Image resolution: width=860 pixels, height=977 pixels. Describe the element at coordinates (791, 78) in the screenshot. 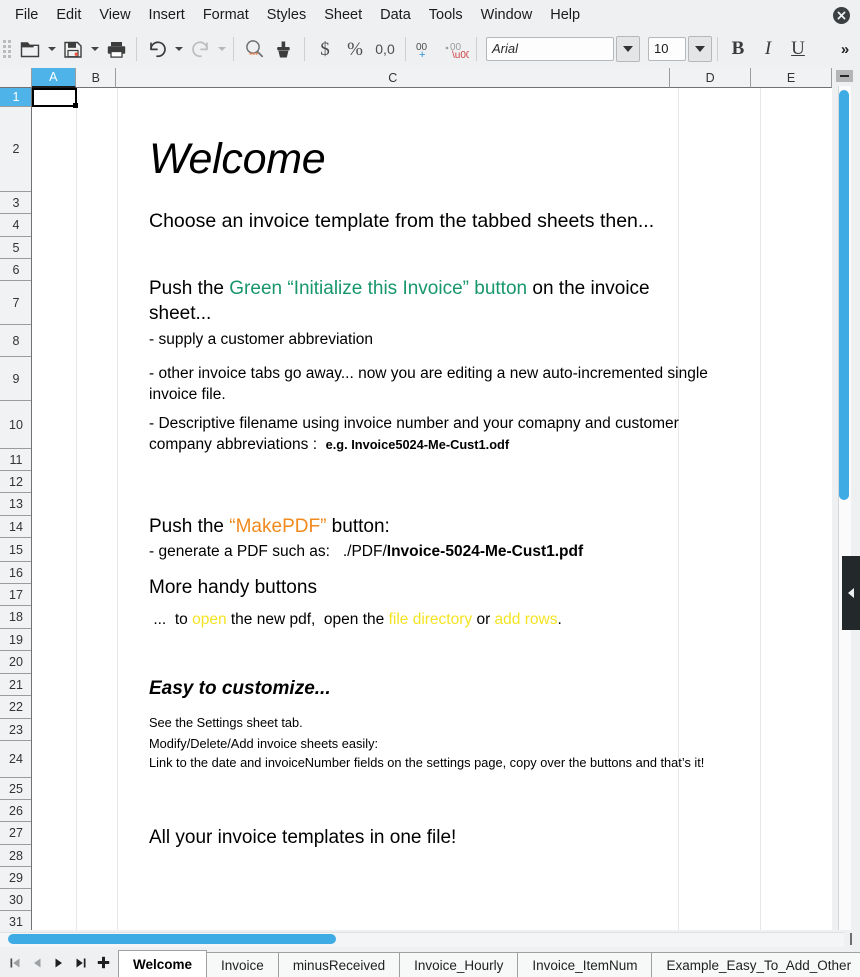

I see `column-header-e: E` at that location.